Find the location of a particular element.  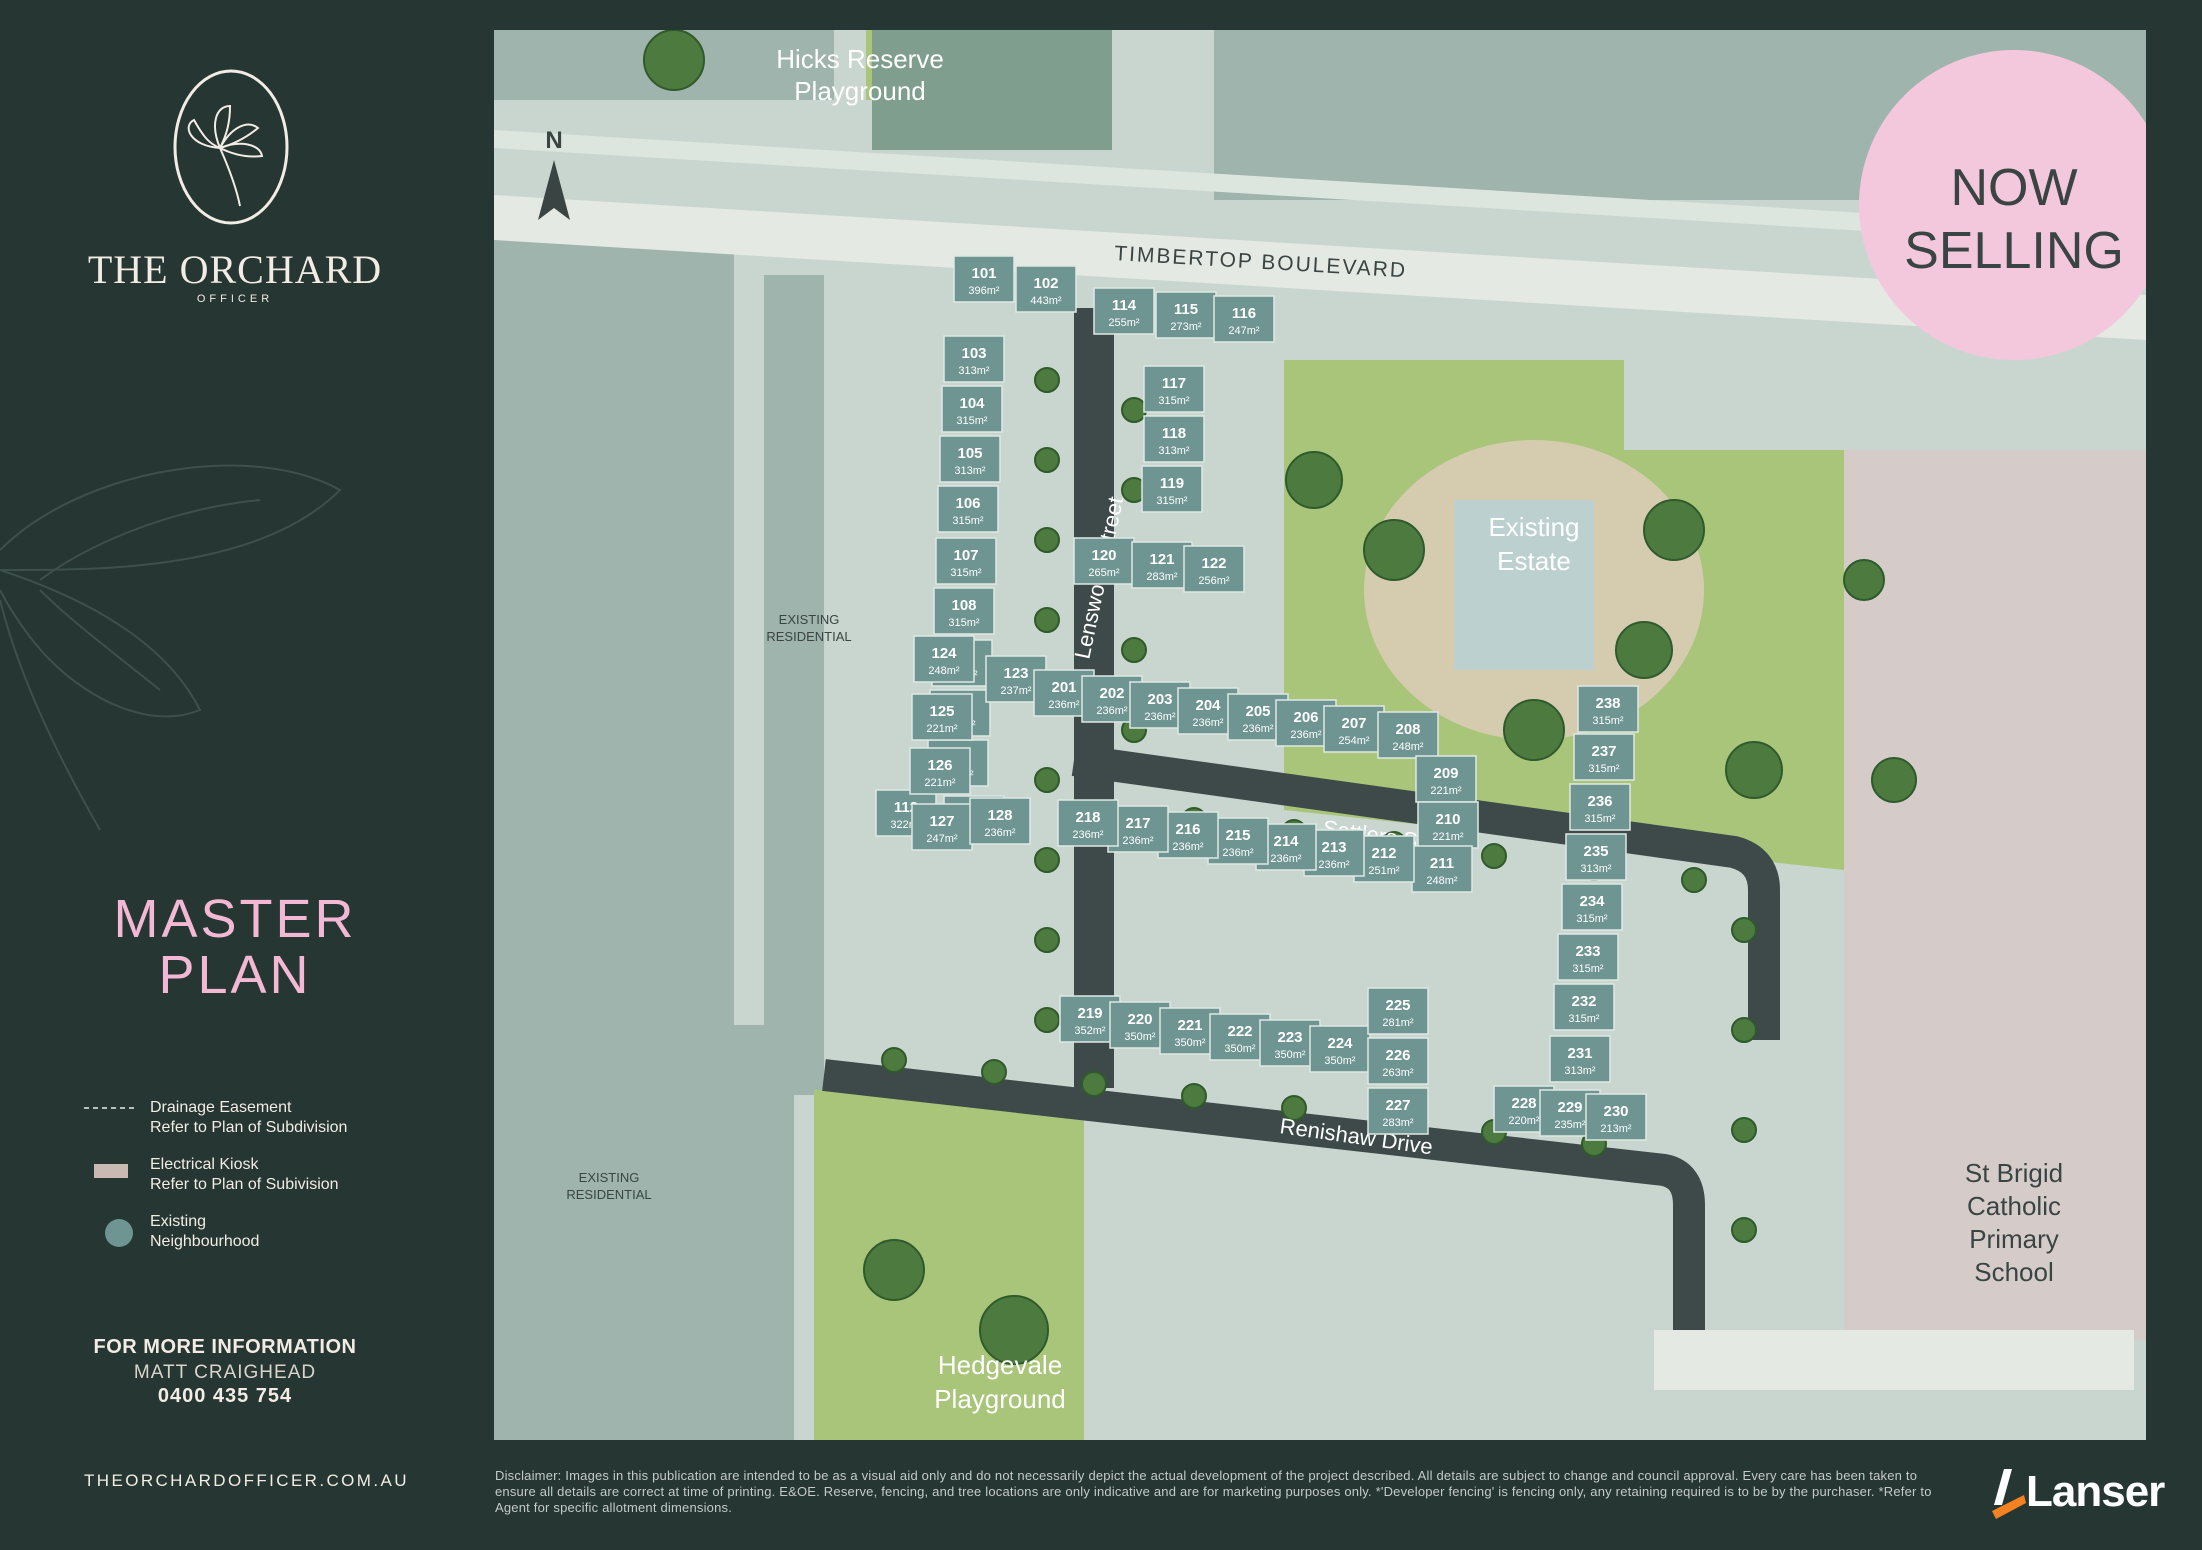

agent-phone: 0400 435 754 is located at coordinates (225, 1396).